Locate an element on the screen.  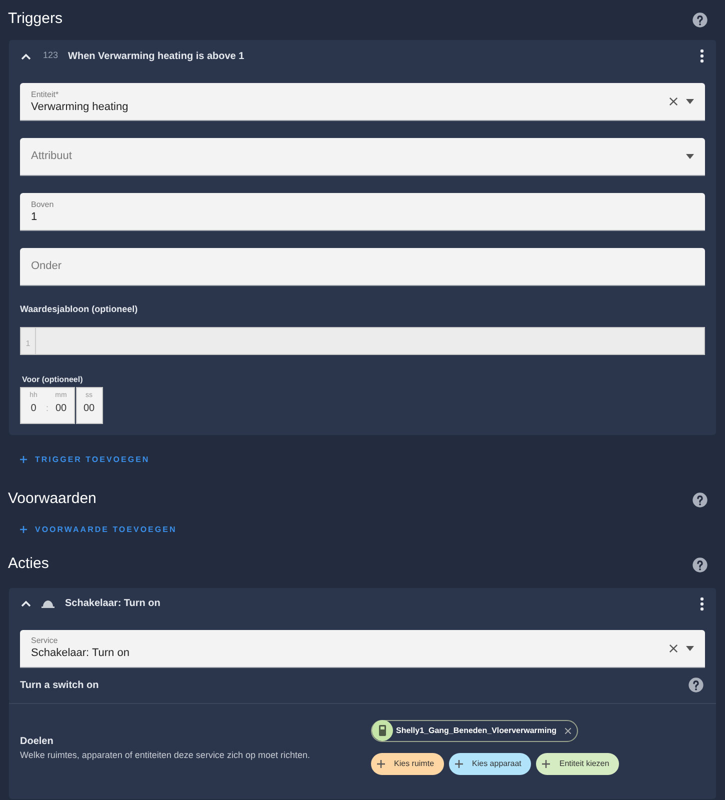
line-number: 1 is located at coordinates (28, 341).